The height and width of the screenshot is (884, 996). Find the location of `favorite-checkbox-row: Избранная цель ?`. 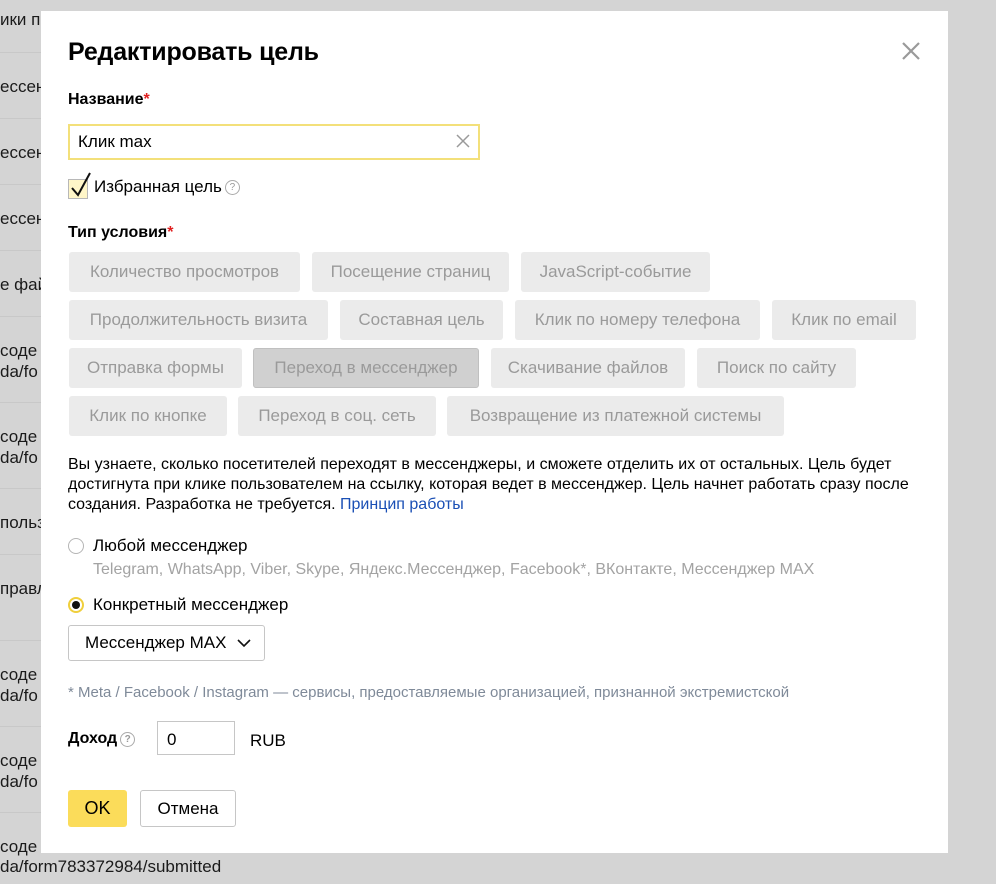

favorite-checkbox-row: Избранная цель ? is located at coordinates (154, 185).